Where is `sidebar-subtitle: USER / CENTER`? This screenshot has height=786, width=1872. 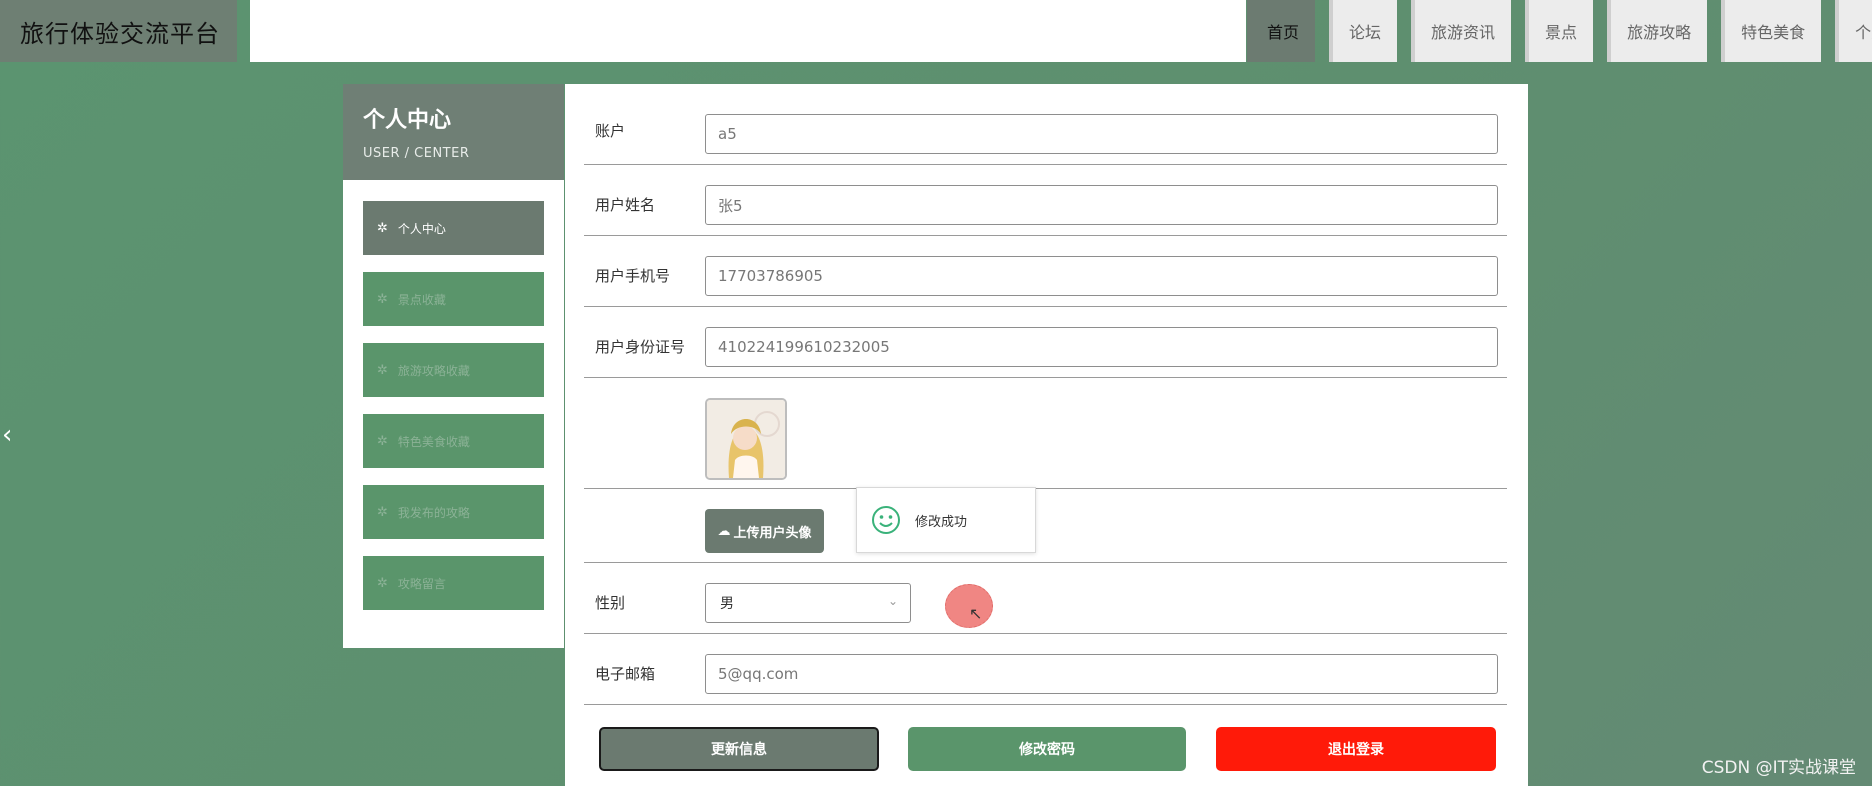
sidebar-subtitle: USER / CENTER is located at coordinates (416, 153).